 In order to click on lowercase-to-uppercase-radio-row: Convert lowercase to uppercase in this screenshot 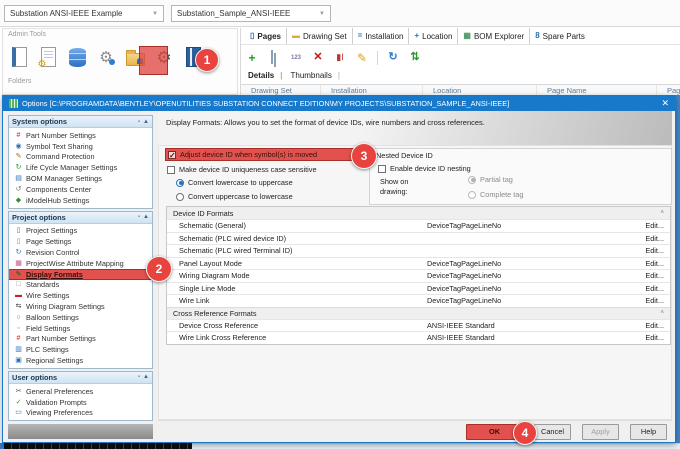, I will do `click(234, 182)`.